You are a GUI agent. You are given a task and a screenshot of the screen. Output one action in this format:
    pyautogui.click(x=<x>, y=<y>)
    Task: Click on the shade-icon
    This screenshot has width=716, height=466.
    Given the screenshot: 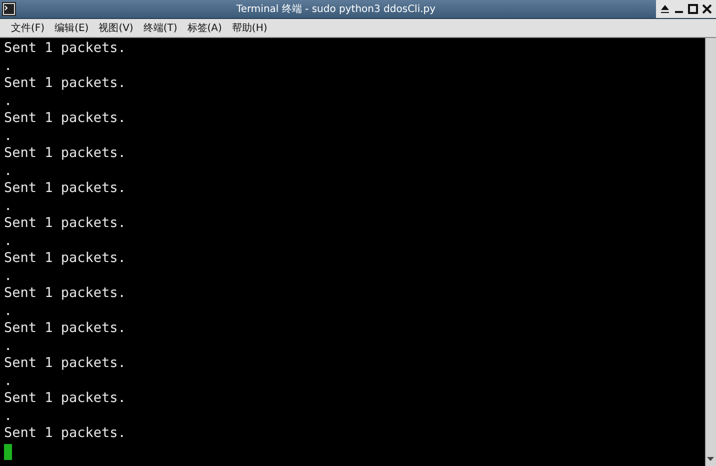 What is the action you would take?
    pyautogui.click(x=665, y=9)
    